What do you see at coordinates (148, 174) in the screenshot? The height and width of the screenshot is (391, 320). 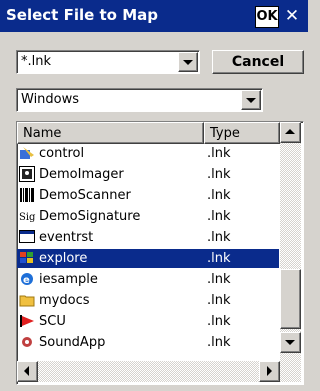 I see `list-item: DemoImager .lnk` at bounding box center [148, 174].